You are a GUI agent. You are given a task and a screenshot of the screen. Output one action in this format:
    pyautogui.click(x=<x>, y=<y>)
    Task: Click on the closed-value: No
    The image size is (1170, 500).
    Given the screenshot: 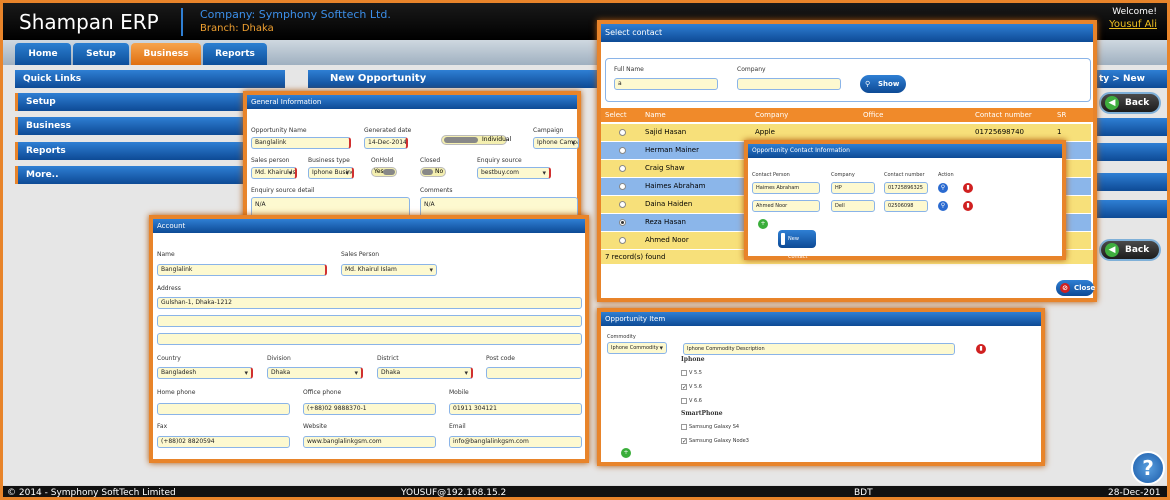 What is the action you would take?
    pyautogui.click(x=439, y=171)
    